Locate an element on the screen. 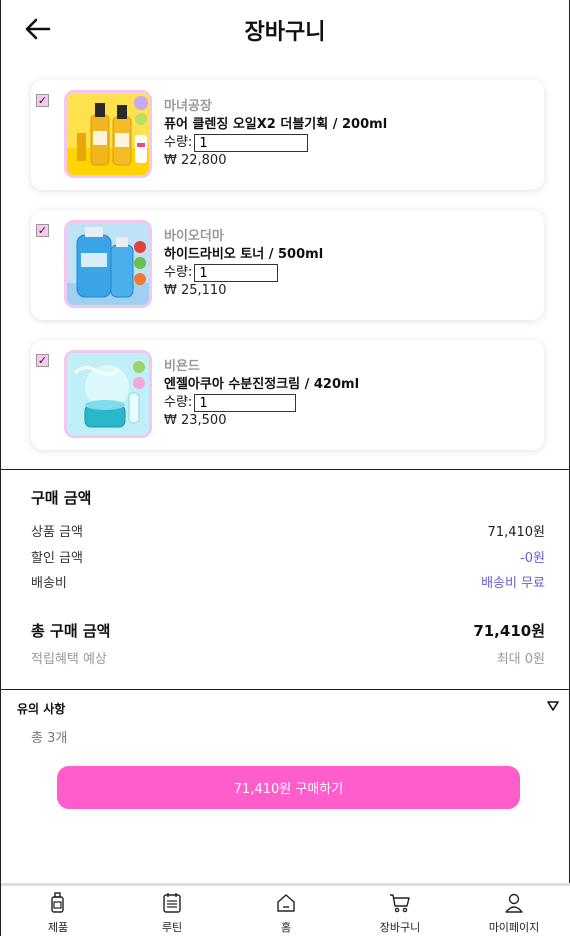 The image size is (570, 936). bottle-icon is located at coordinates (57, 902).